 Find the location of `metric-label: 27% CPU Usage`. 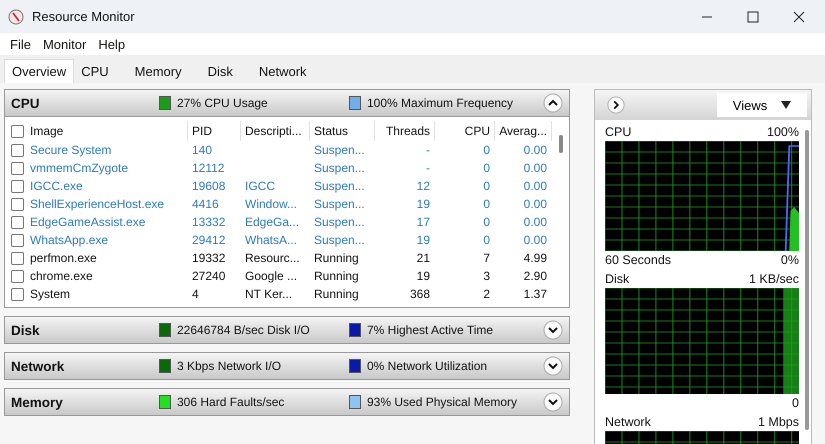

metric-label: 27% CPU Usage is located at coordinates (222, 103).